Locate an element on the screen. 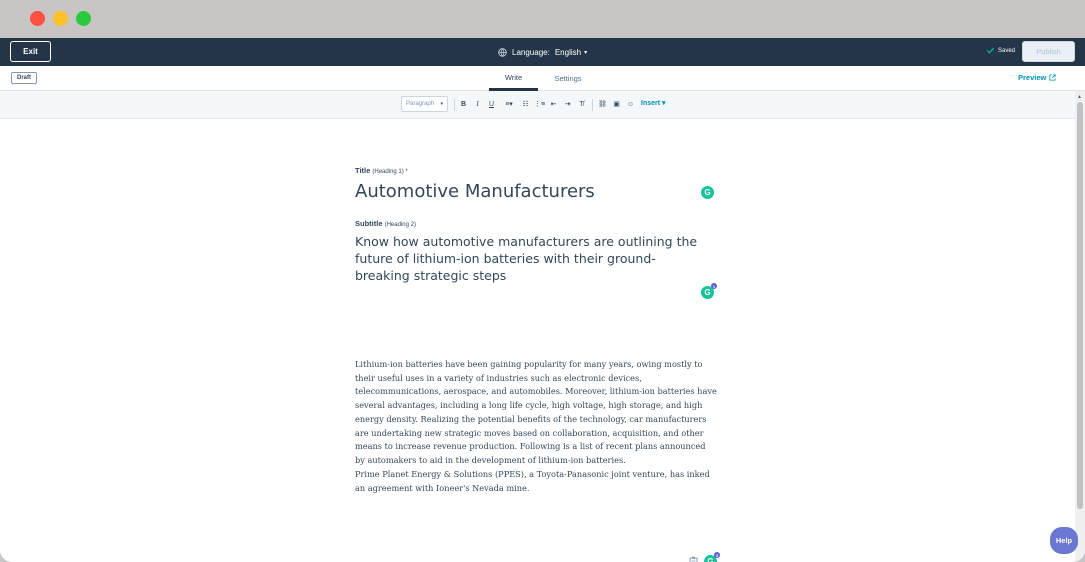  top-bar: Exit Language: English ▾ Saved Publish is located at coordinates (542, 52).